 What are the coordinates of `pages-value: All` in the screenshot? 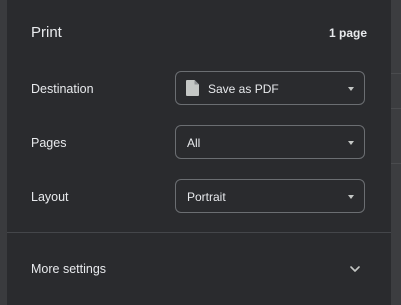 It's located at (194, 143).